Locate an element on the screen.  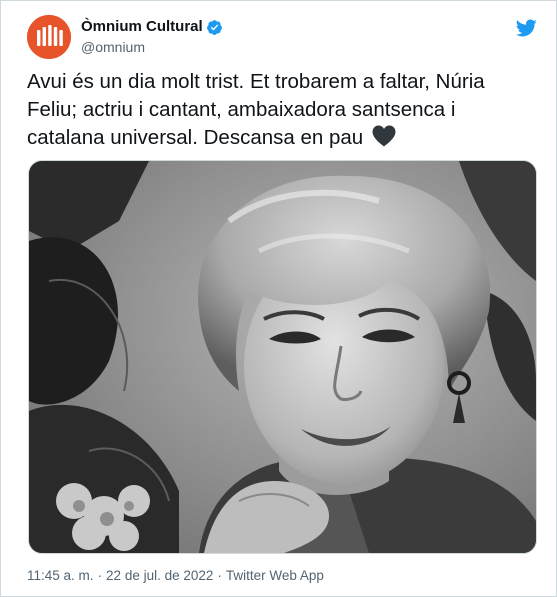
omnium-logo-icon is located at coordinates (49, 37).